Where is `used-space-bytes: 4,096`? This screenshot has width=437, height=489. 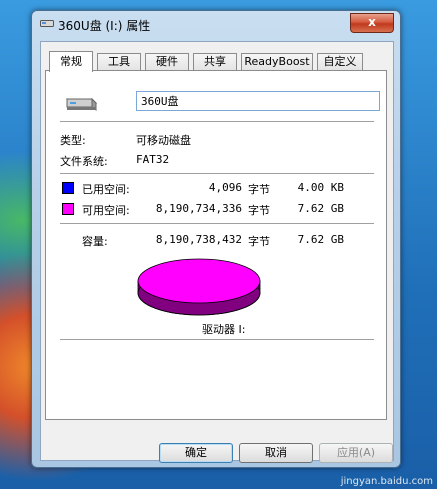 used-space-bytes: 4,096 is located at coordinates (225, 187).